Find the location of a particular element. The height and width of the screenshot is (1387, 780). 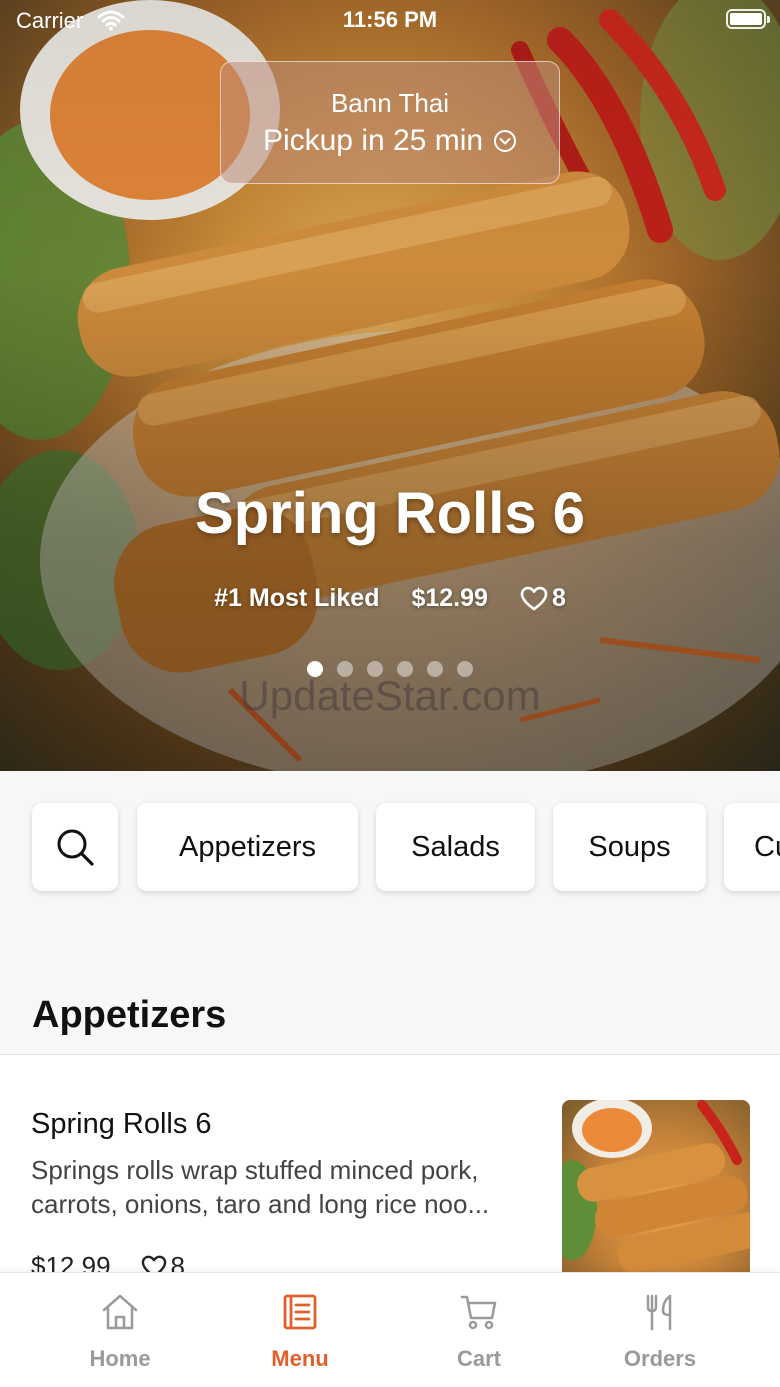

tab-home: Home is located at coordinates (120, 1330).